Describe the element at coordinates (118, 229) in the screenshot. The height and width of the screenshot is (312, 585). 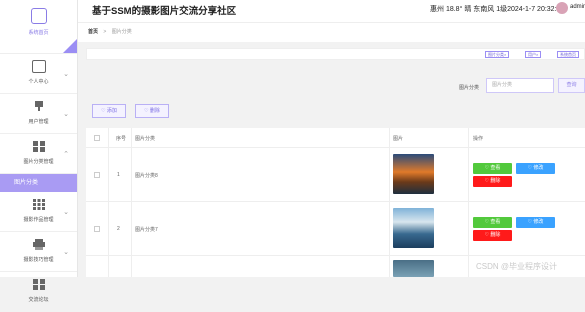
I see `row-index: 2` at that location.